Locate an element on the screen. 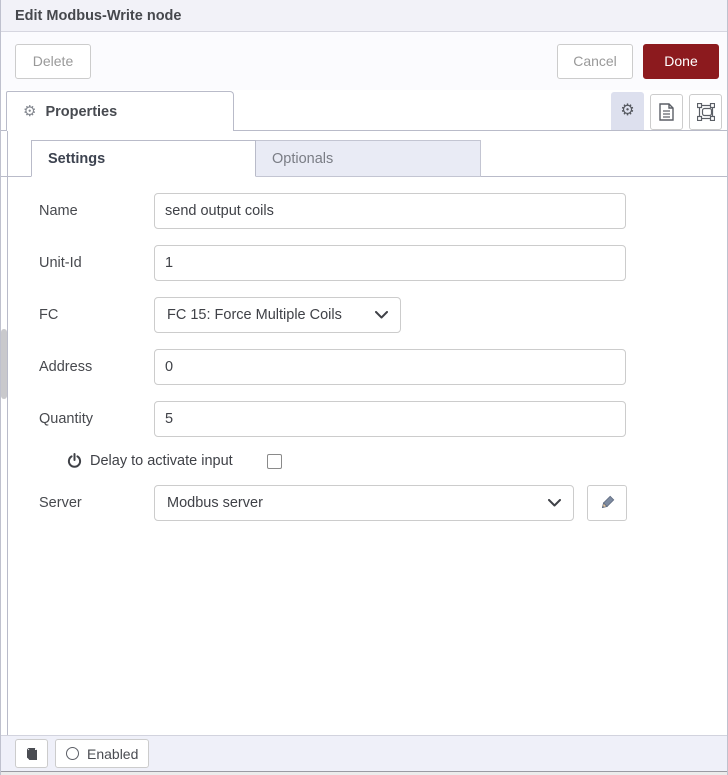 The width and height of the screenshot is (728, 775). settings-tab-bar: Settings Optionals is located at coordinates (364, 158).